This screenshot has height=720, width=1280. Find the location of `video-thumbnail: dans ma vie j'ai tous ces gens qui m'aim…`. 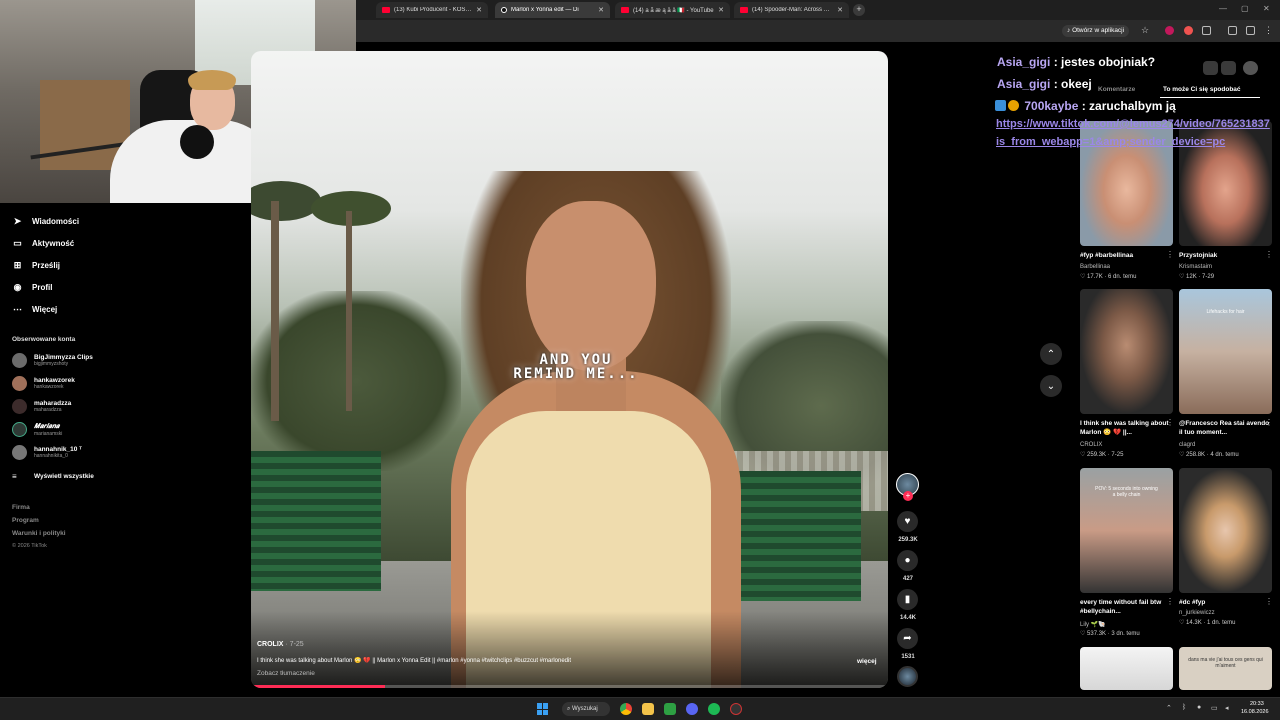

video-thumbnail: dans ma vie j'ai tous ces gens qui m'aim… is located at coordinates (1225, 668).